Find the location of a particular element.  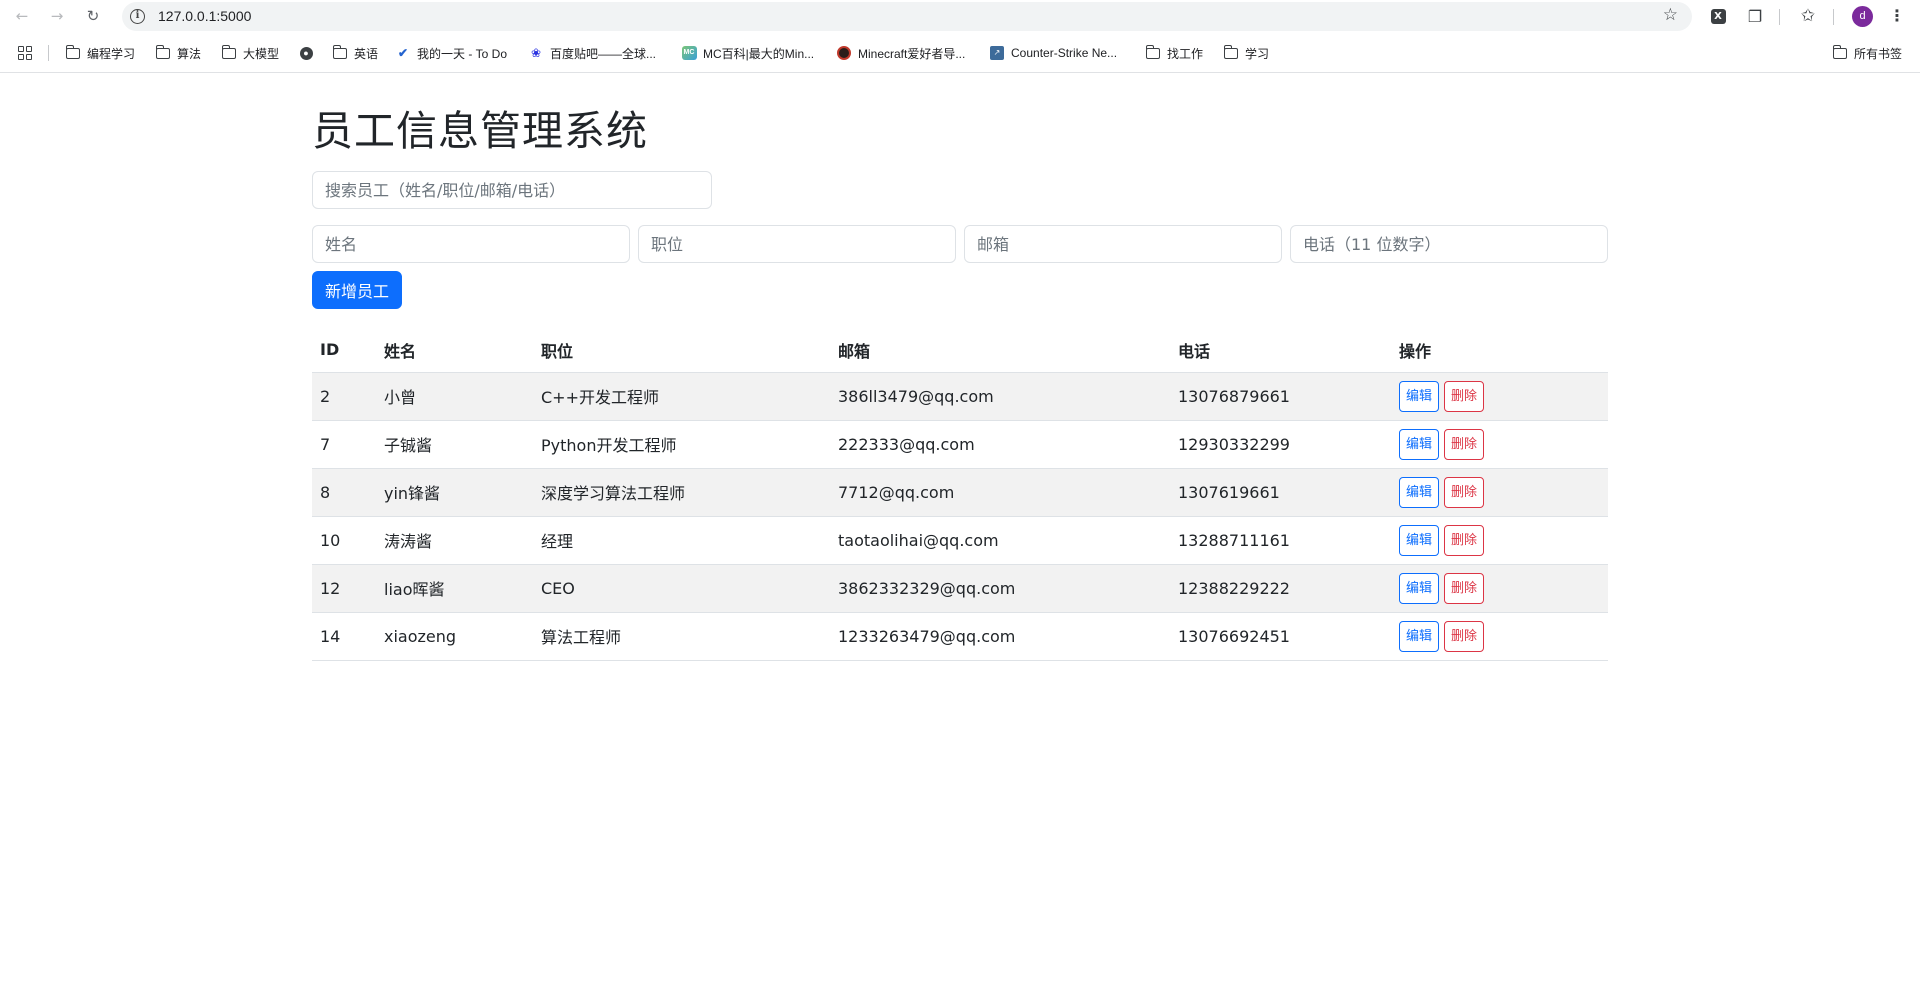

address-url: 127.0.0.1:5000 is located at coordinates (204, 16).